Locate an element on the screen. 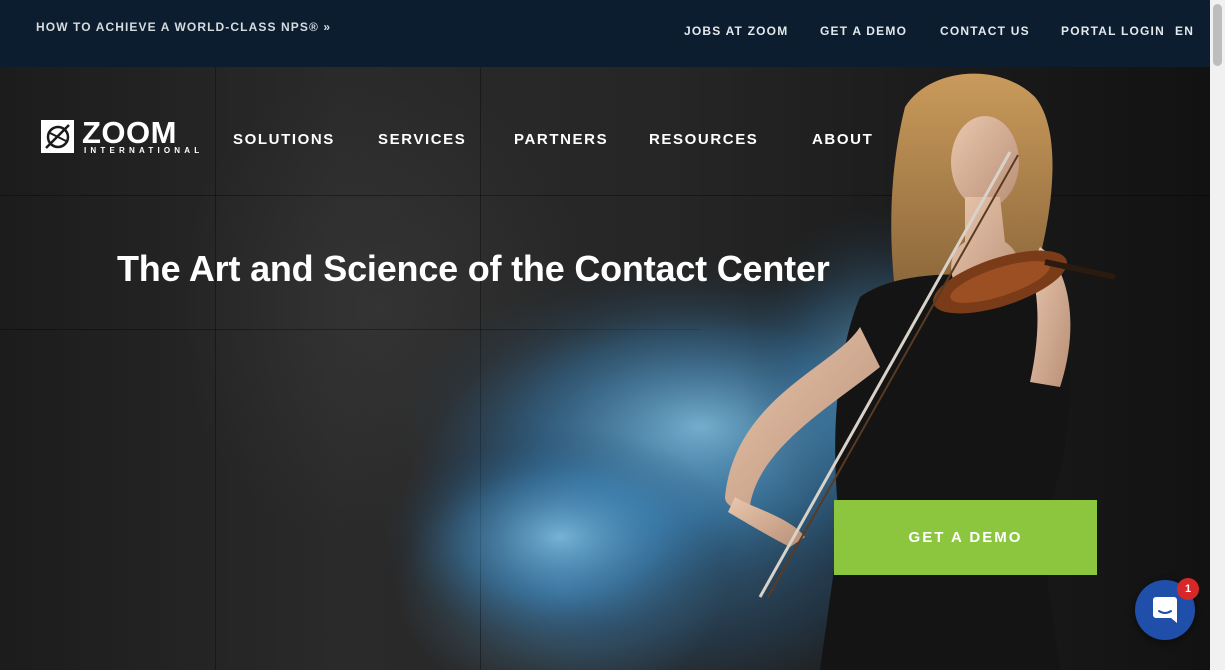  nav-services: SERVICES is located at coordinates (422, 139).